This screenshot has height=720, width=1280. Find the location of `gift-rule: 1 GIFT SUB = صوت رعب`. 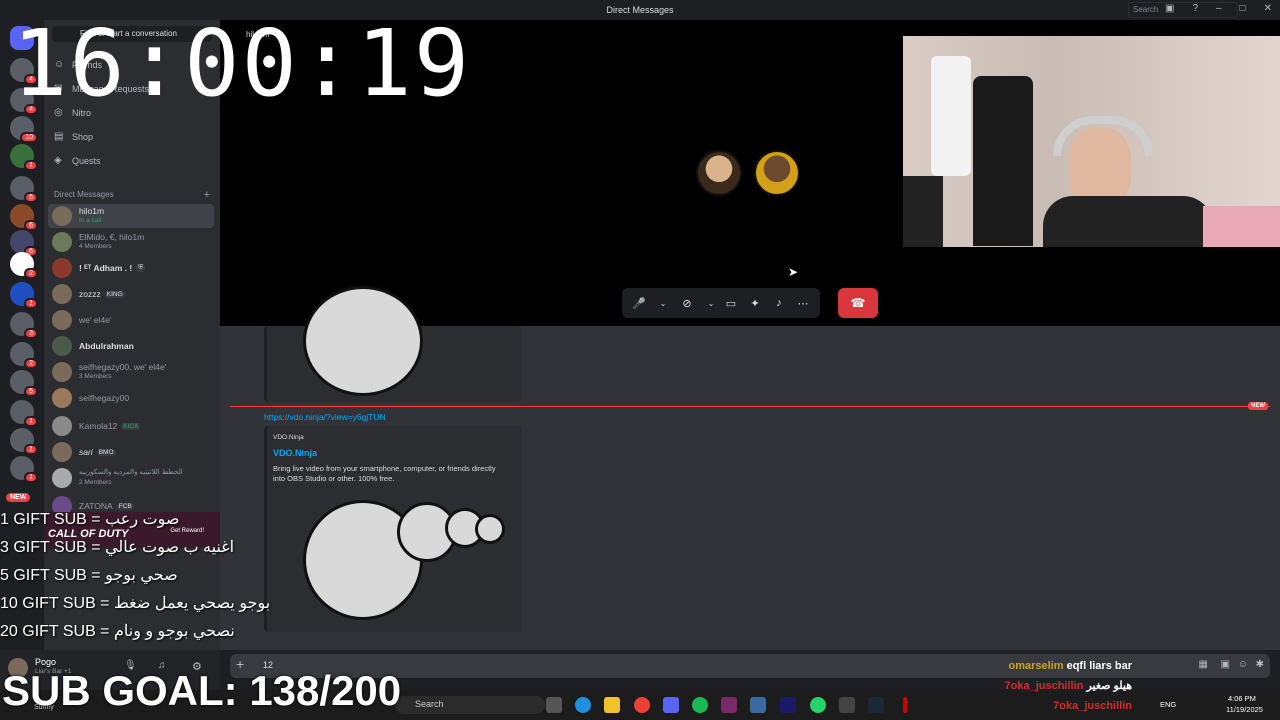

gift-rule: 1 GIFT SUB = صوت رعب is located at coordinates (90, 519).